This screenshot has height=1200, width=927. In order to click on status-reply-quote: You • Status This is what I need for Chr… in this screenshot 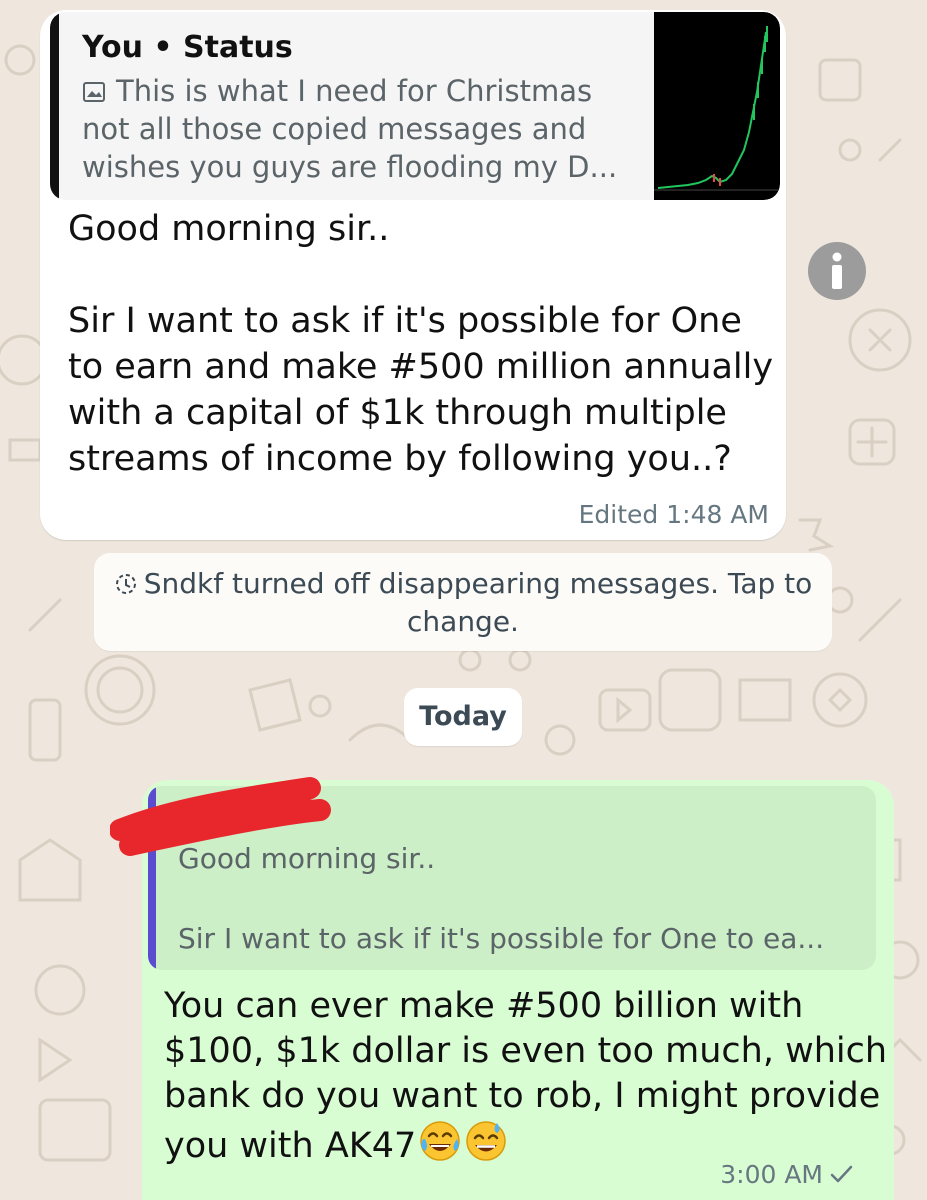, I will do `click(415, 106)`.